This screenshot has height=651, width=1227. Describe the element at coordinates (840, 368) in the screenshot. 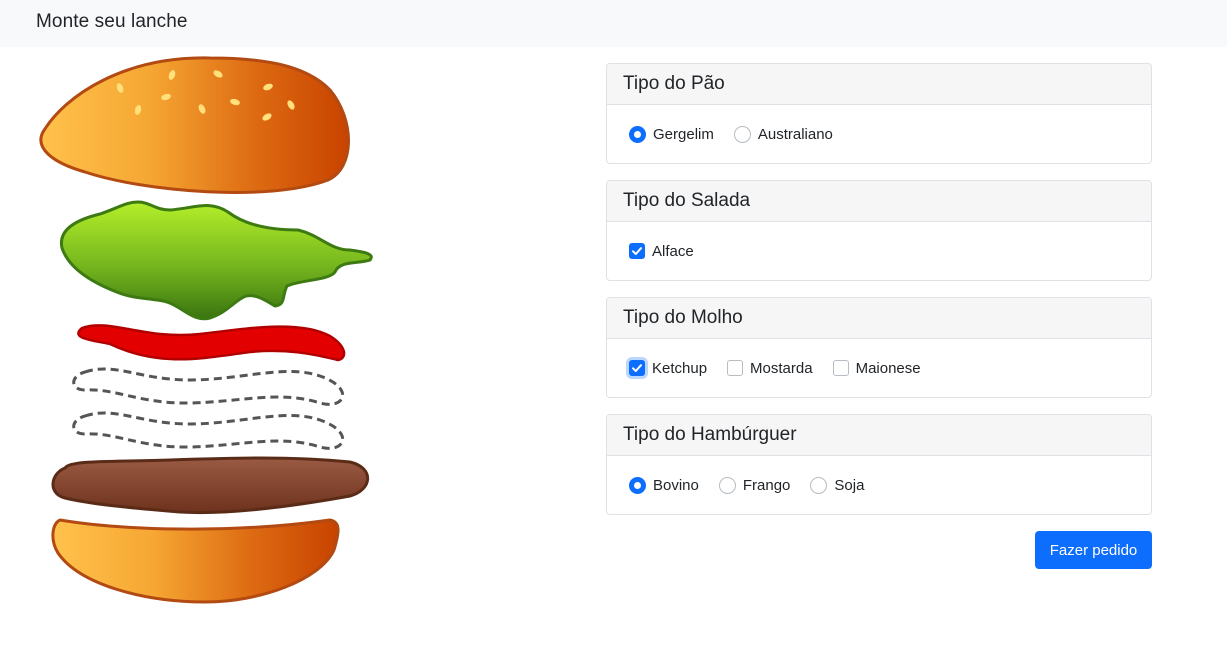

I see `checkbox-maionese-input` at that location.